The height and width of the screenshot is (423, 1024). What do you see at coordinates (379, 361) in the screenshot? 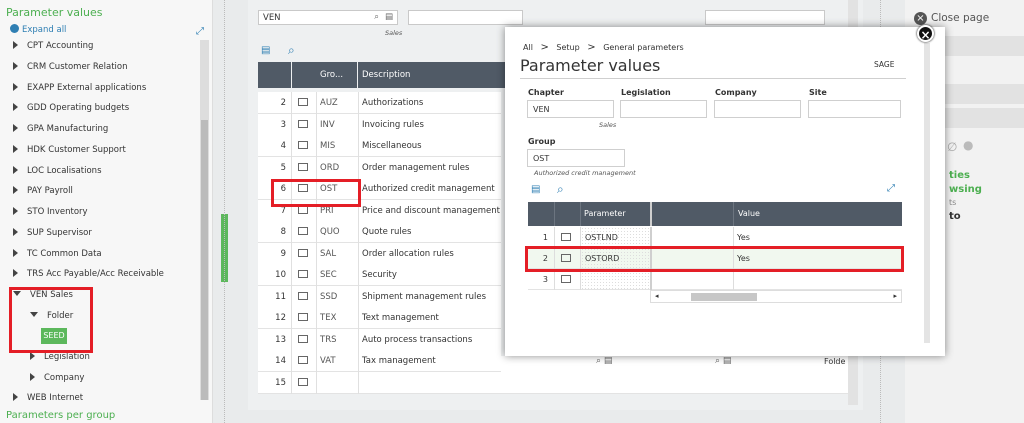
I see `table-row: 14 VAT Tax management` at bounding box center [379, 361].